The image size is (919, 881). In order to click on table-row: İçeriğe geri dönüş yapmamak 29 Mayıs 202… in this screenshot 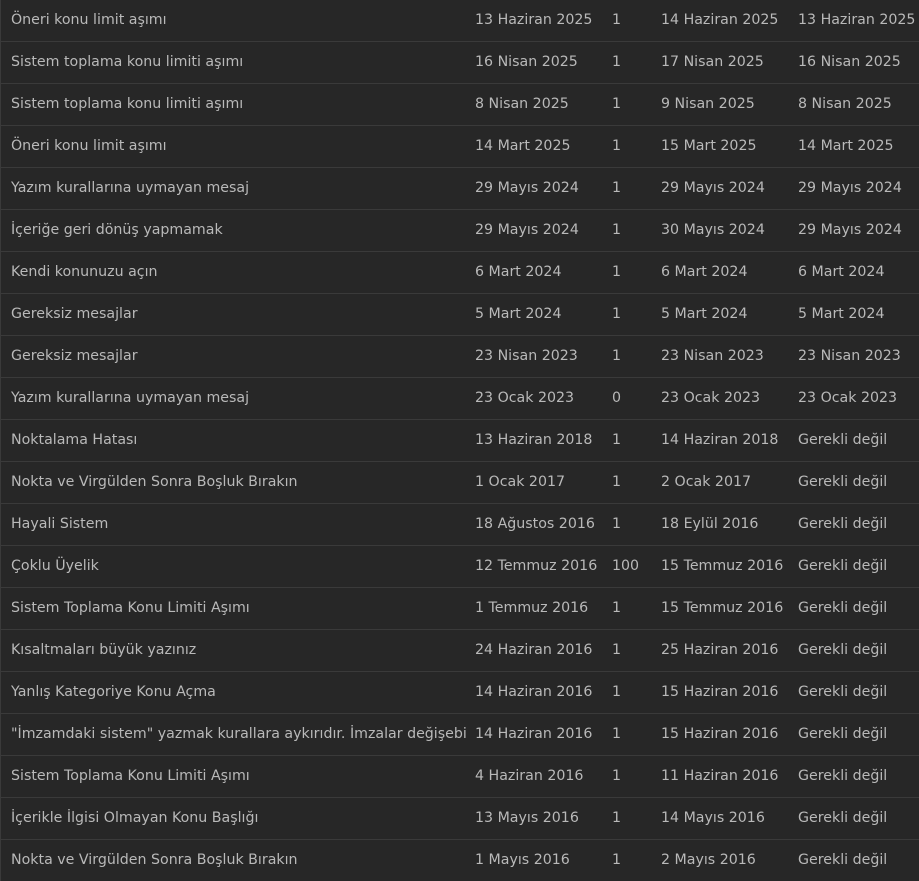, I will do `click(460, 230)`.